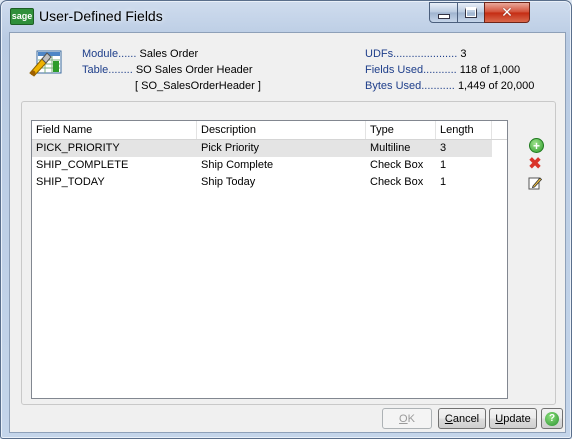 Image resolution: width=572 pixels, height=439 pixels. Describe the element at coordinates (82, 165) in the screenshot. I see `cell-field-name: SHIP_COMPLETE` at that location.